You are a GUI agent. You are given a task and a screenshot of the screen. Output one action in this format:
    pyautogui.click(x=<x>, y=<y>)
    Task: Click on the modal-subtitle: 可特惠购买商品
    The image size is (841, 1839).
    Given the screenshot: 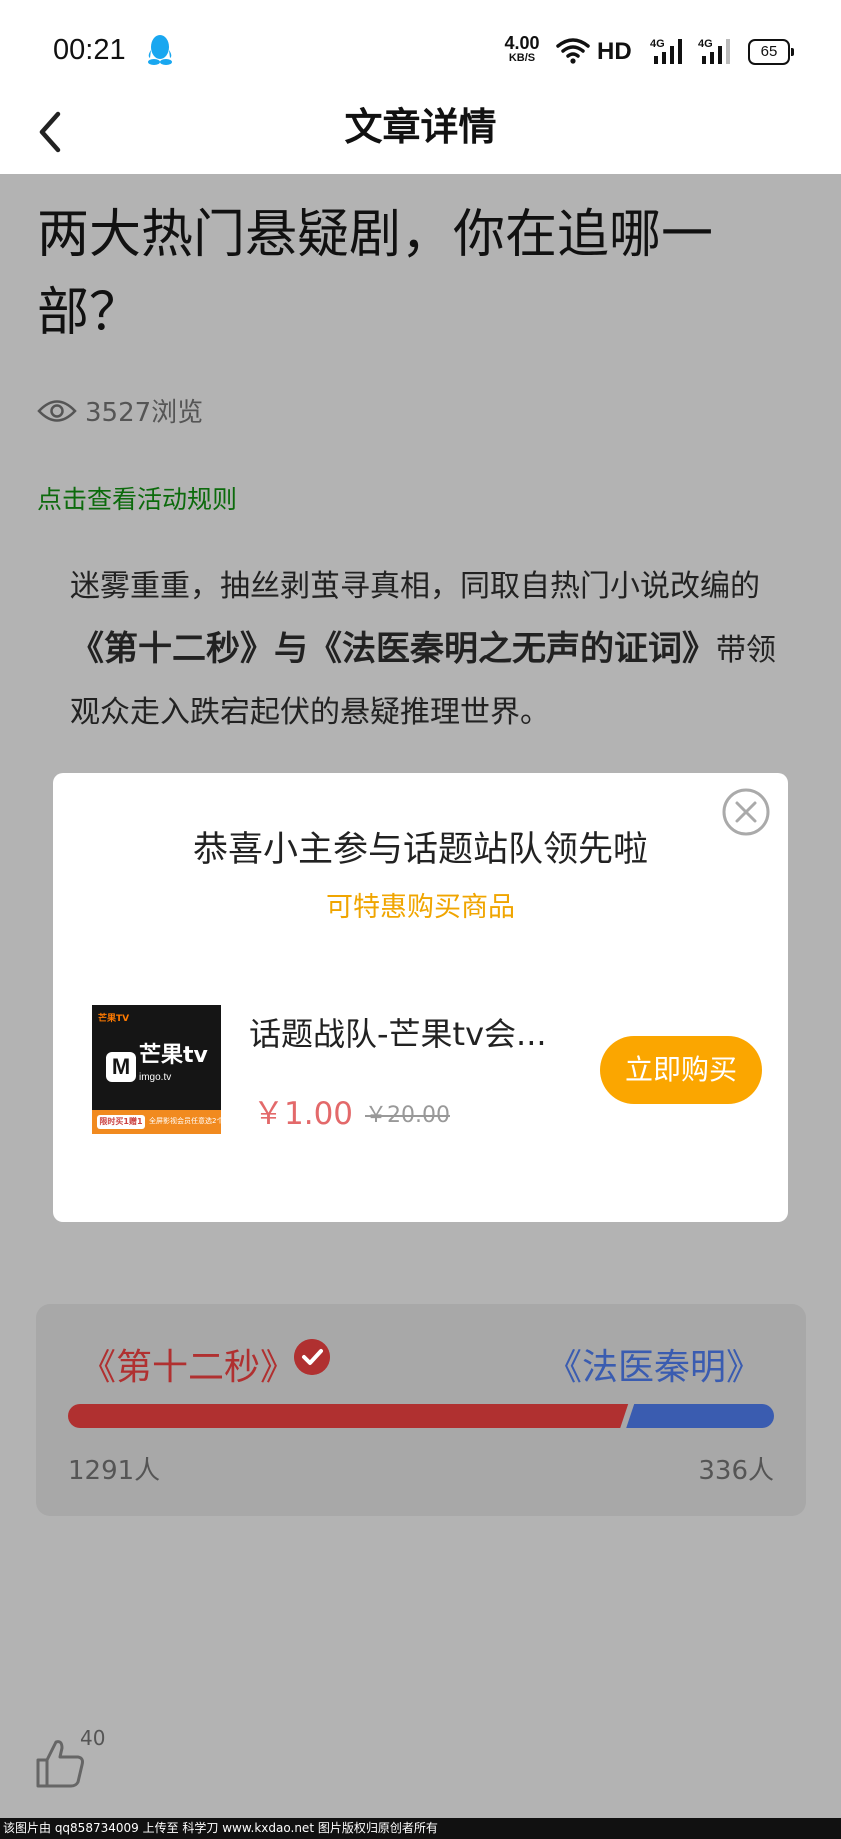 What is the action you would take?
    pyautogui.click(x=420, y=907)
    